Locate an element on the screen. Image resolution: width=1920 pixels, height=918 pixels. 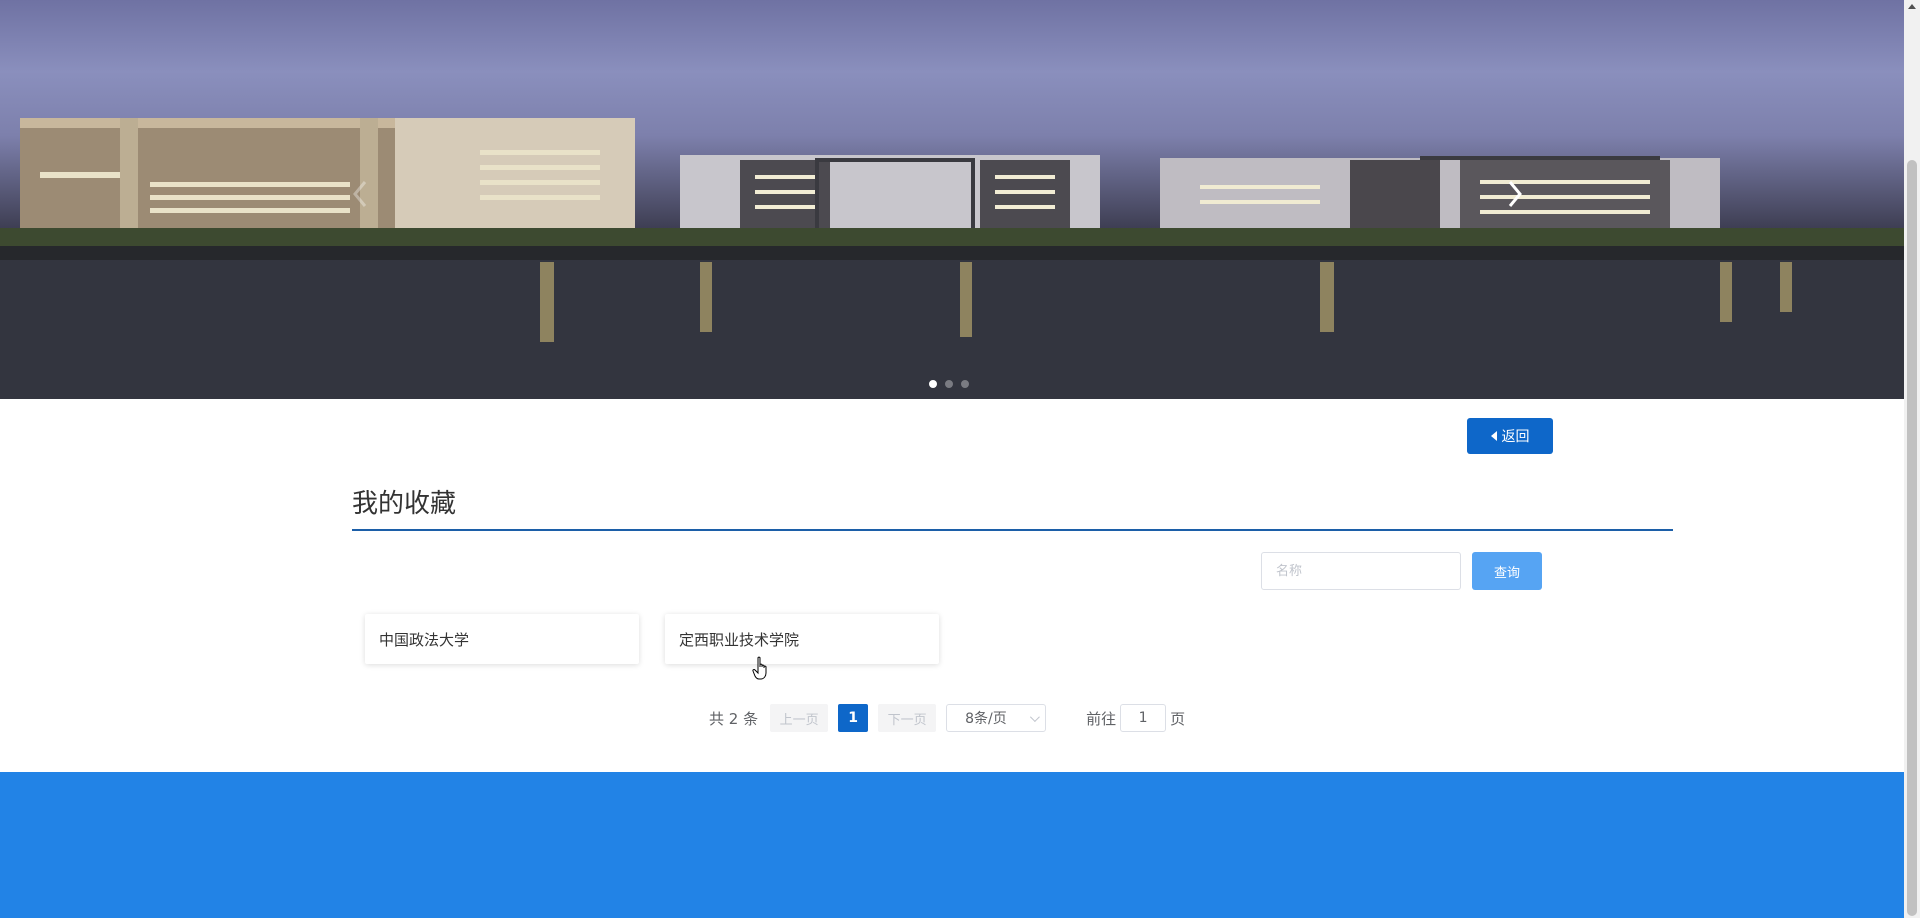
search-button: 查询 is located at coordinates (1507, 571).